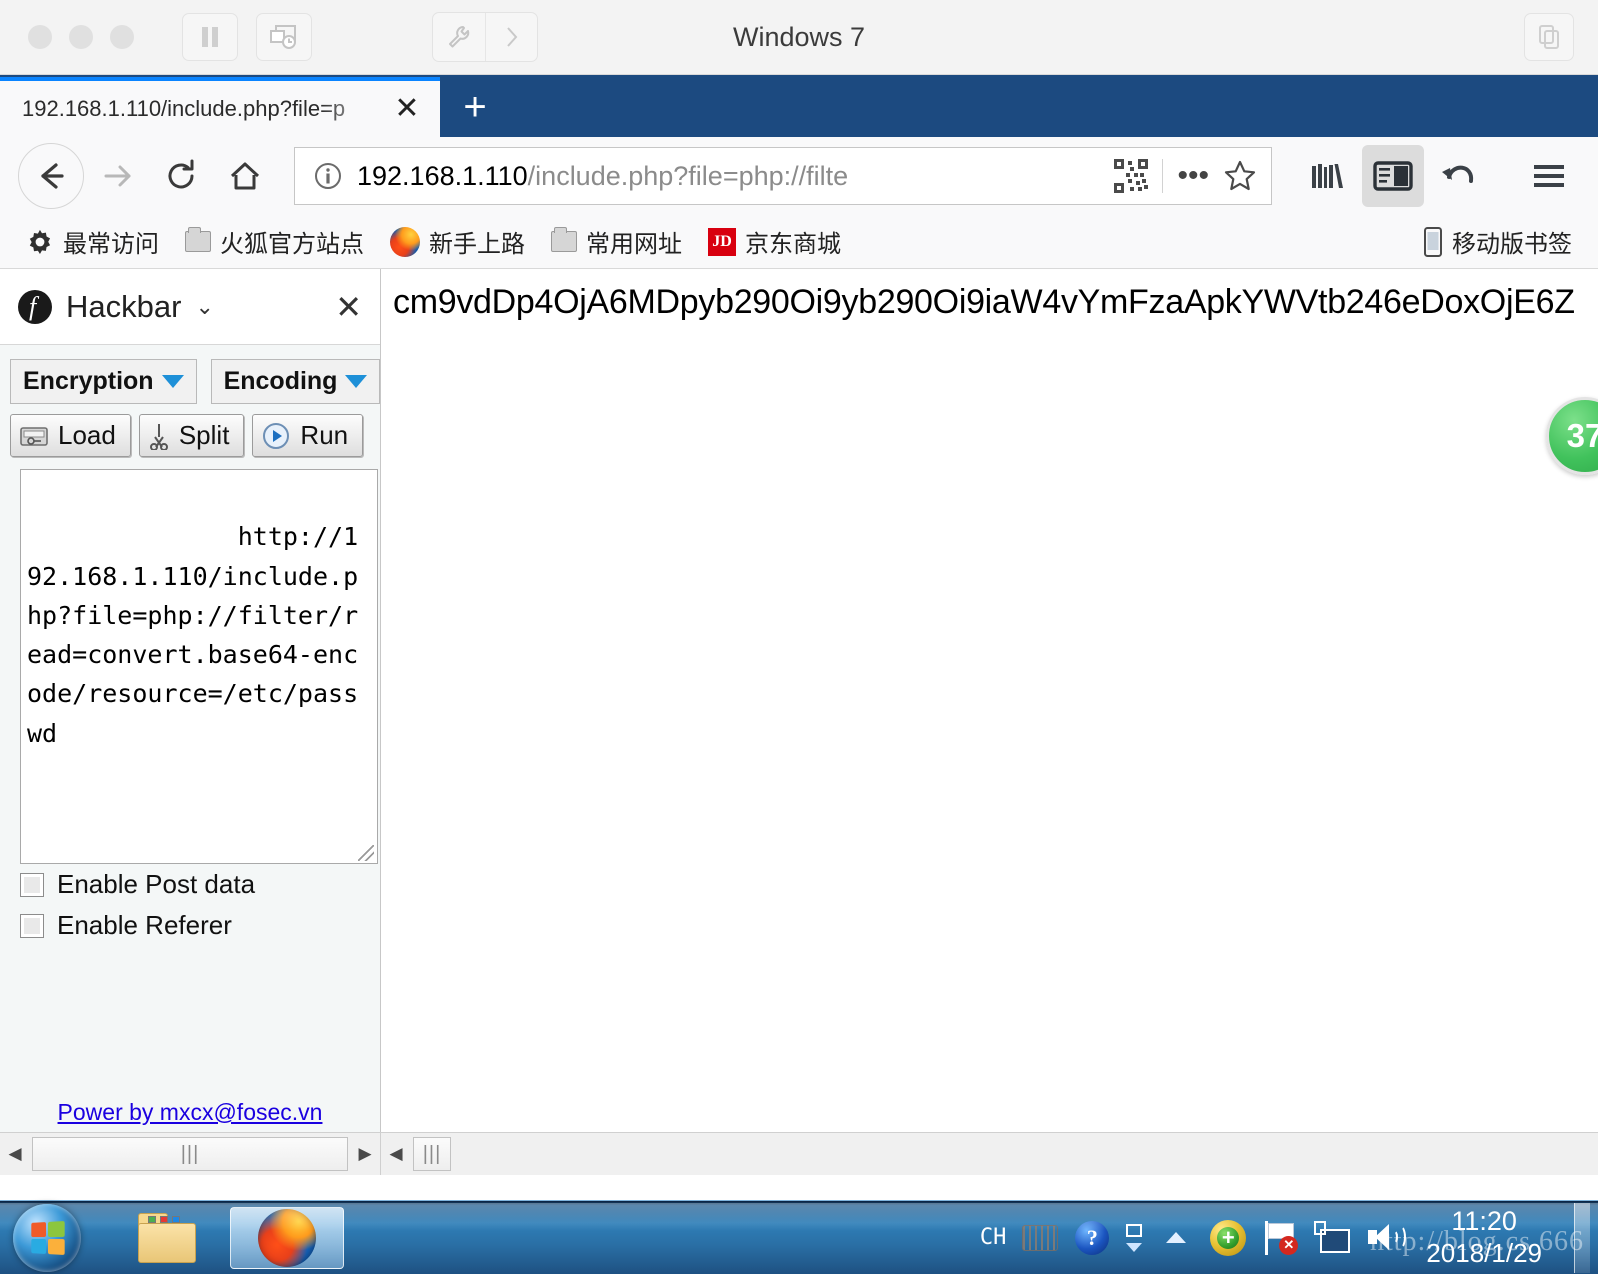 The width and height of the screenshot is (1598, 1274). I want to click on bookmark-getting-started: 新手上路, so click(457, 241).